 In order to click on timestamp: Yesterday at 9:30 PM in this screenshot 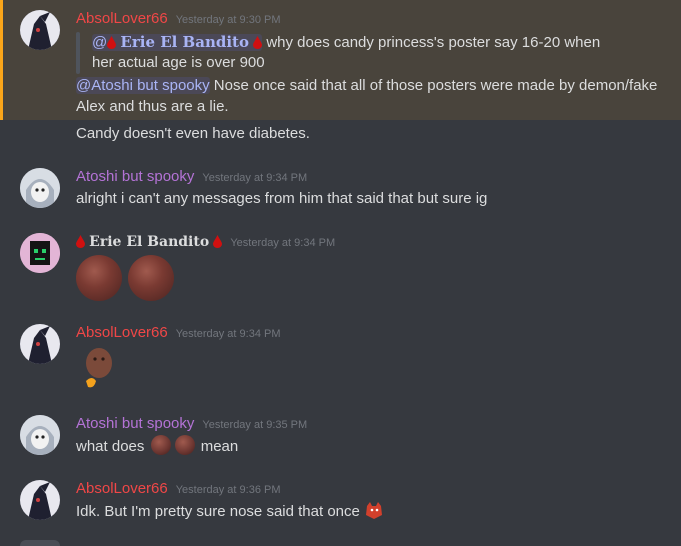, I will do `click(228, 20)`.